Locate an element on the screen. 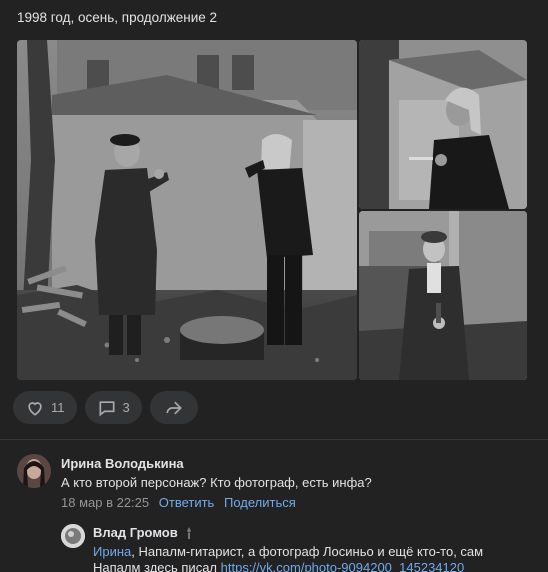  reply-author: Влад Громов is located at coordinates (135, 533).